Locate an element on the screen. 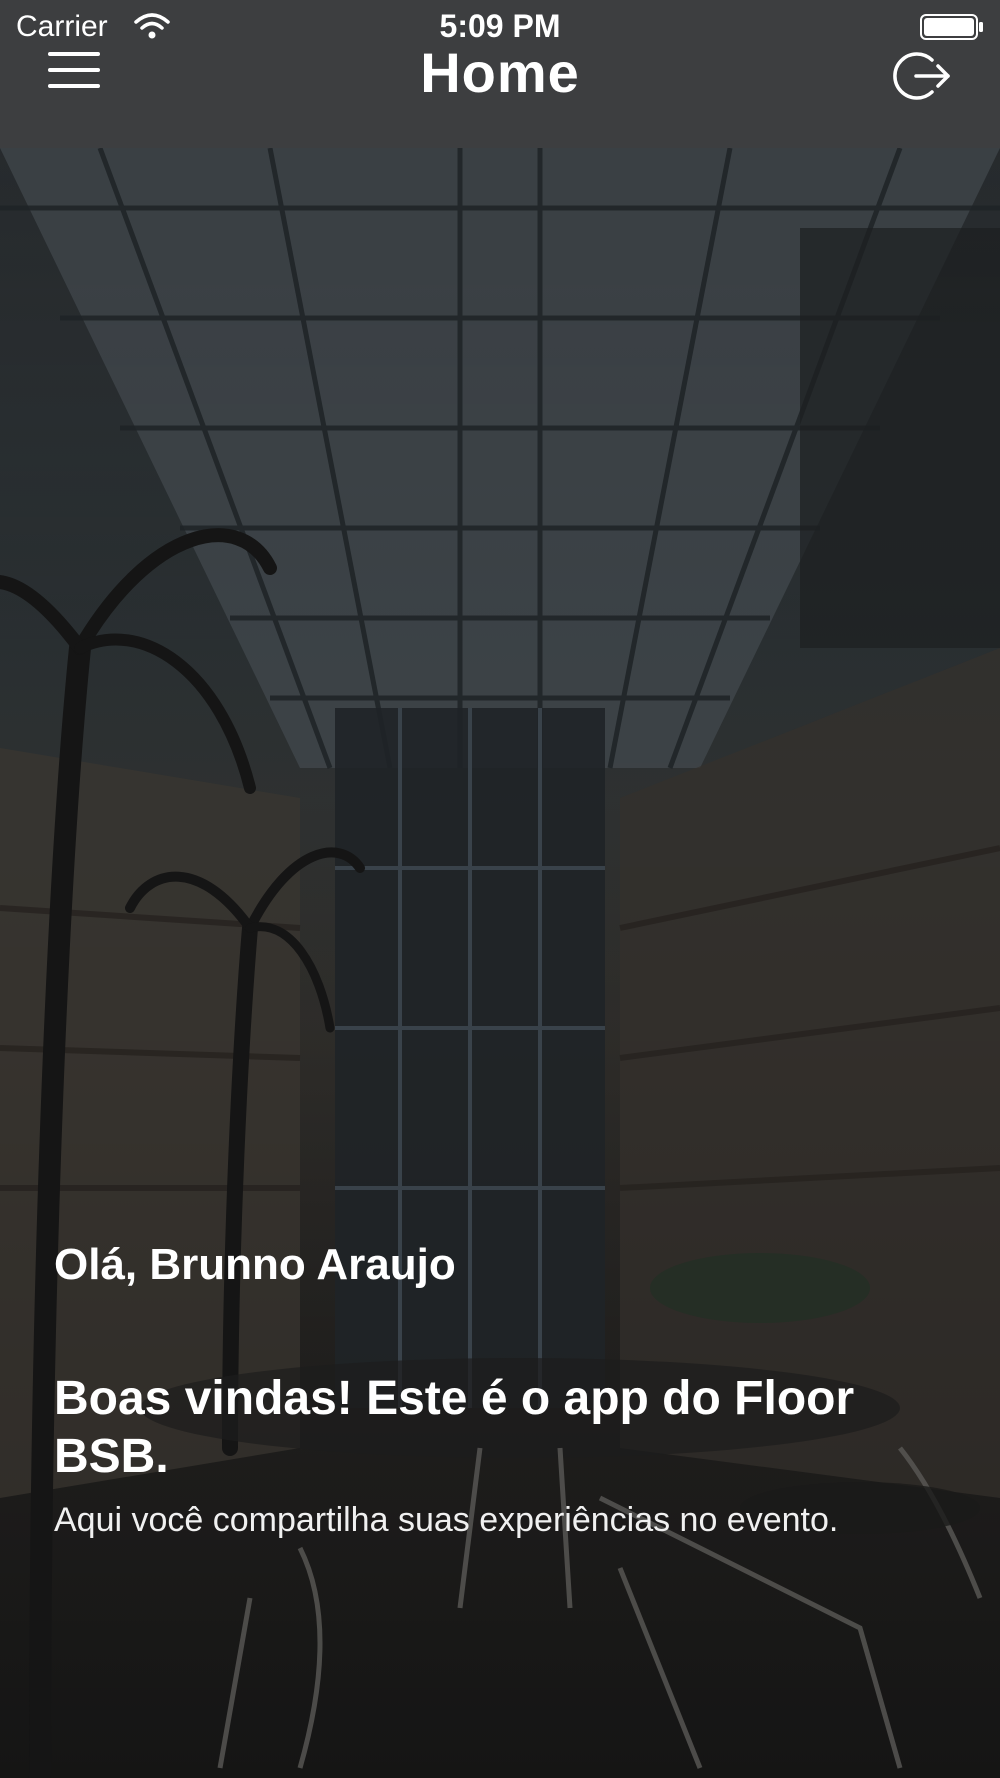 The height and width of the screenshot is (1778, 1000). status-bar: Carrier 5:09 PM is located at coordinates (500, 26).